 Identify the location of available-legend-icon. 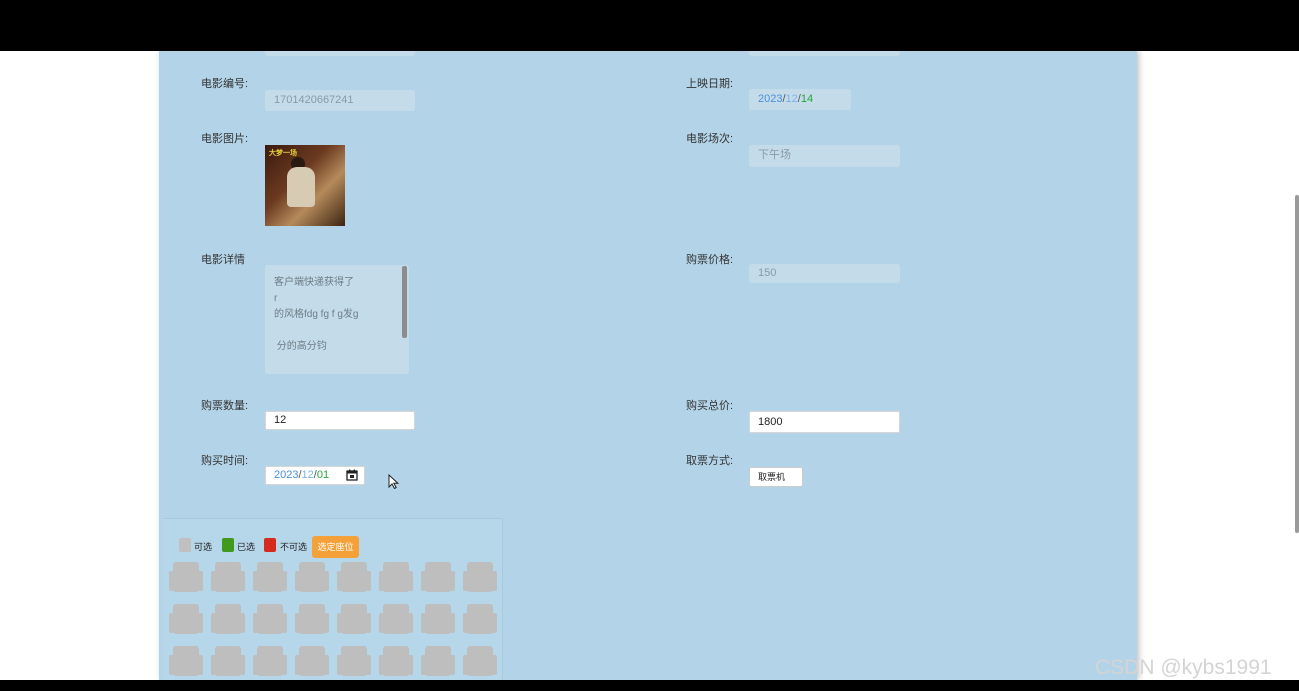
(185, 545).